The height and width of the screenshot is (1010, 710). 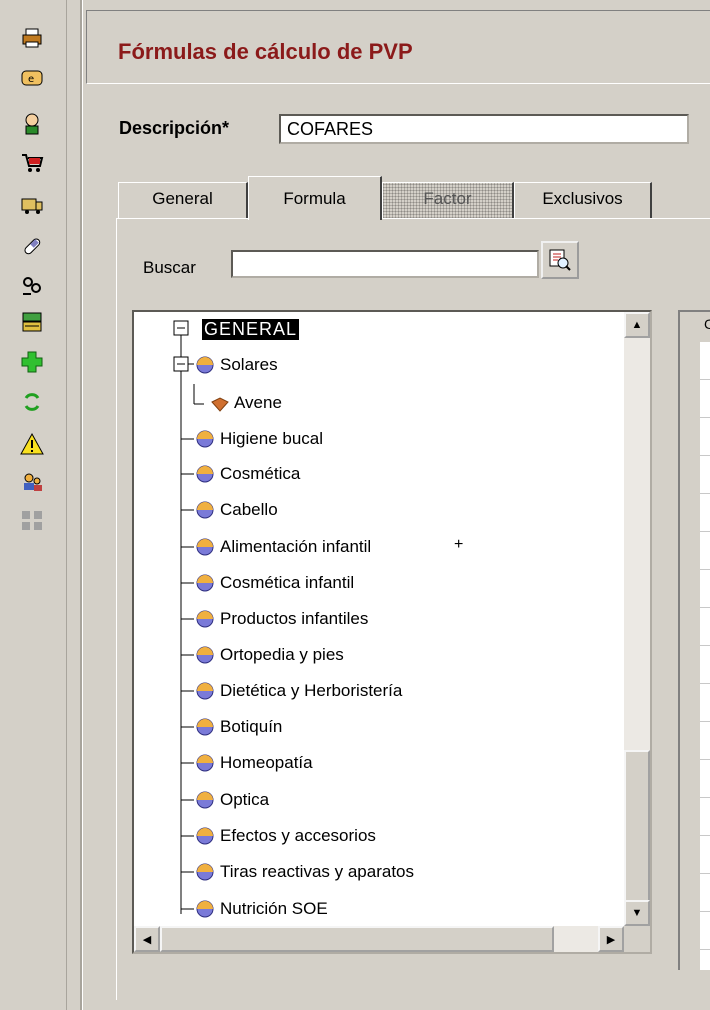 What do you see at coordinates (220, 404) in the screenshot?
I see `brand-icon` at bounding box center [220, 404].